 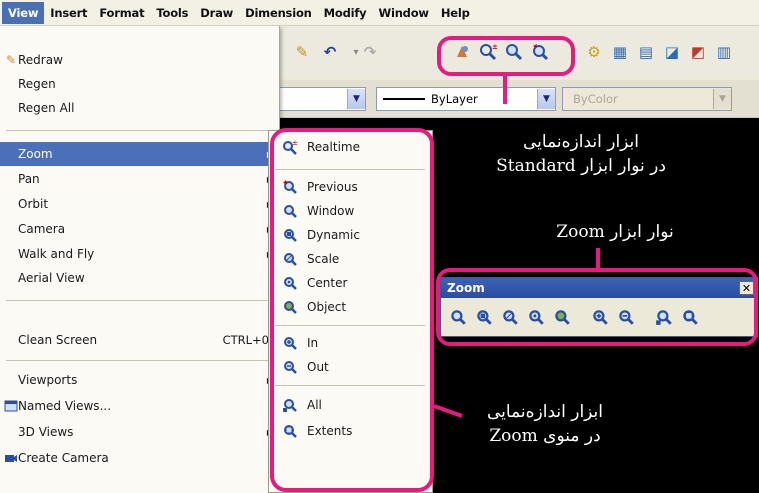 I want to click on zoom-toolbar-callout: نوار ابزار Zoom, so click(x=615, y=232).